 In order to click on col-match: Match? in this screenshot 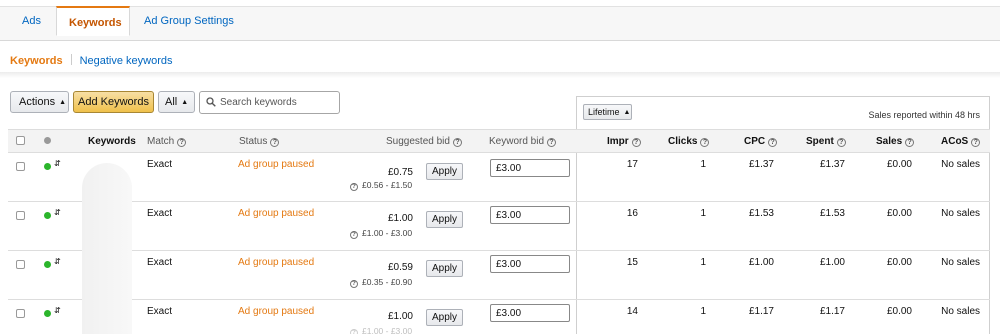, I will do `click(167, 141)`.